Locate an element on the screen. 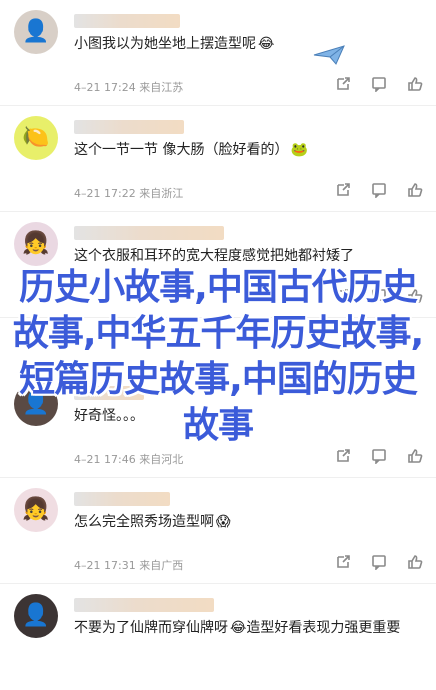  comment-text: 这个一节一节 像大肠（脸好看的） 🐸 is located at coordinates (191, 150).